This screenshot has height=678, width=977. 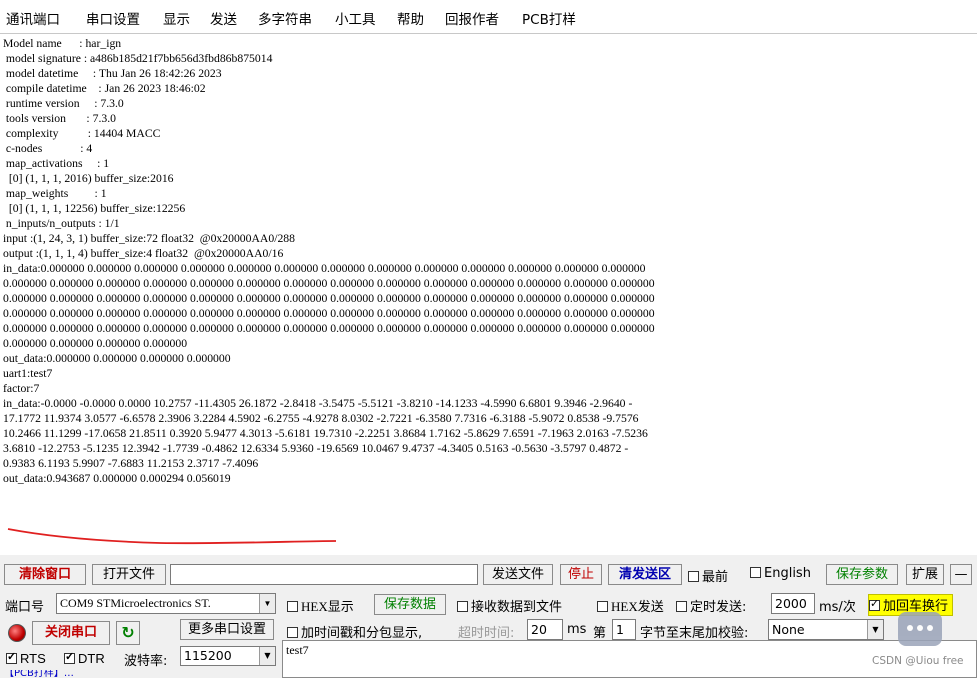 What do you see at coordinates (925, 574) in the screenshot?
I see `expand-button: 扩展` at bounding box center [925, 574].